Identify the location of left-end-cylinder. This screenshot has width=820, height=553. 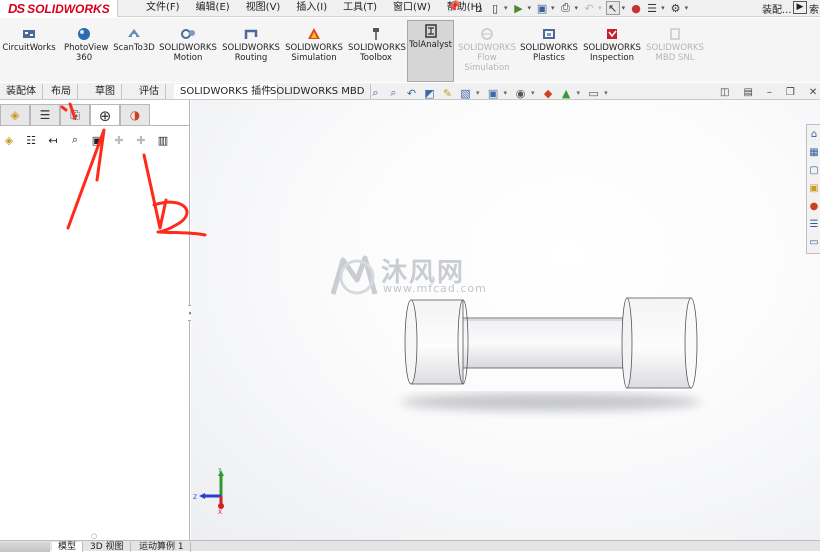
(436, 342).